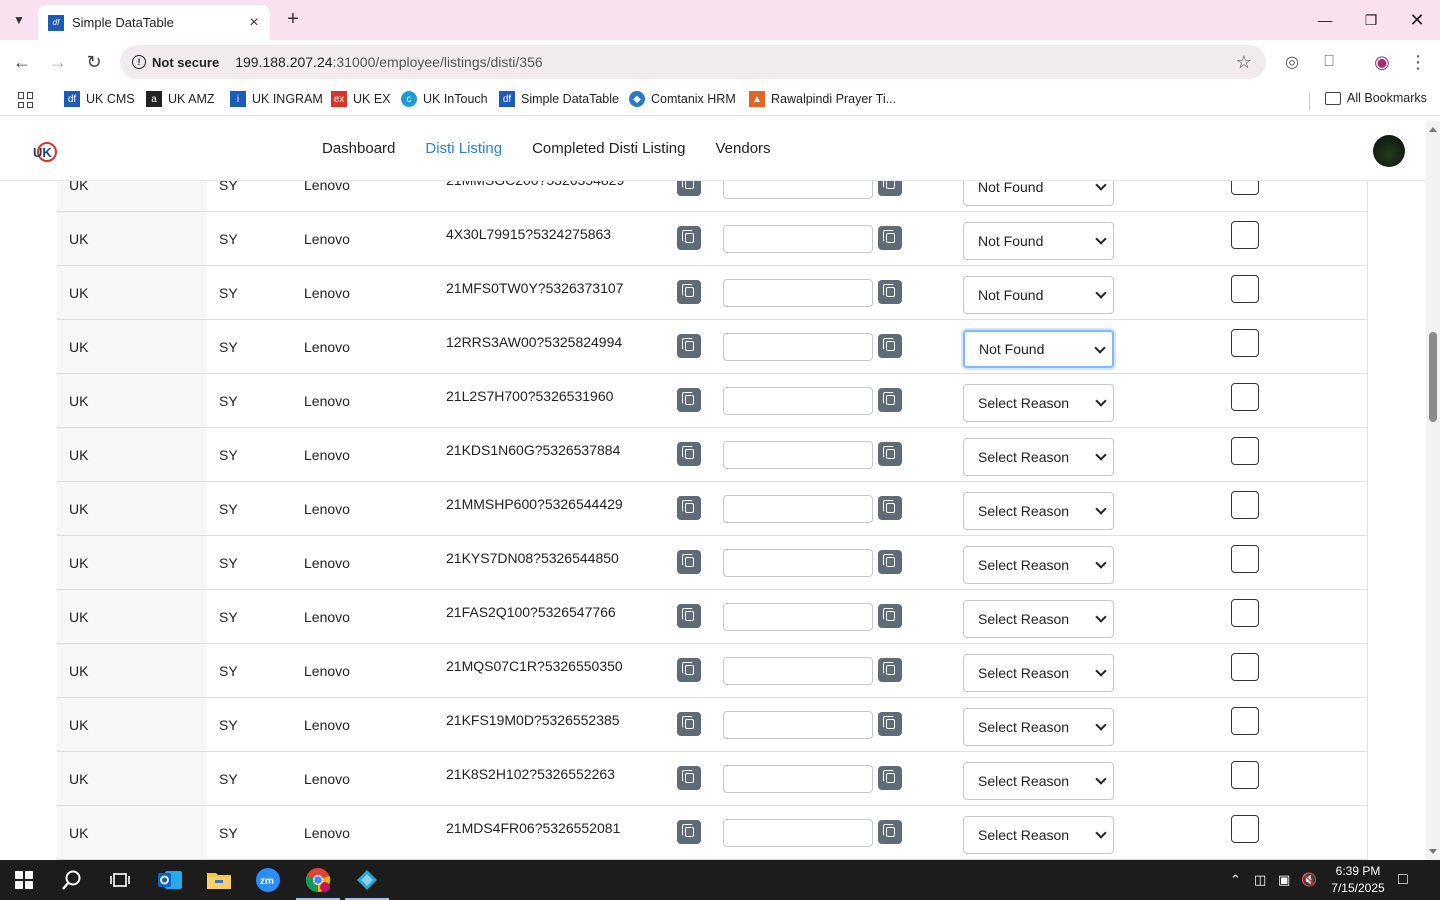 Image resolution: width=1440 pixels, height=900 pixels. What do you see at coordinates (608, 149) in the screenshot?
I see `nav-completed-disti-listing: Completed Disti Listing` at bounding box center [608, 149].